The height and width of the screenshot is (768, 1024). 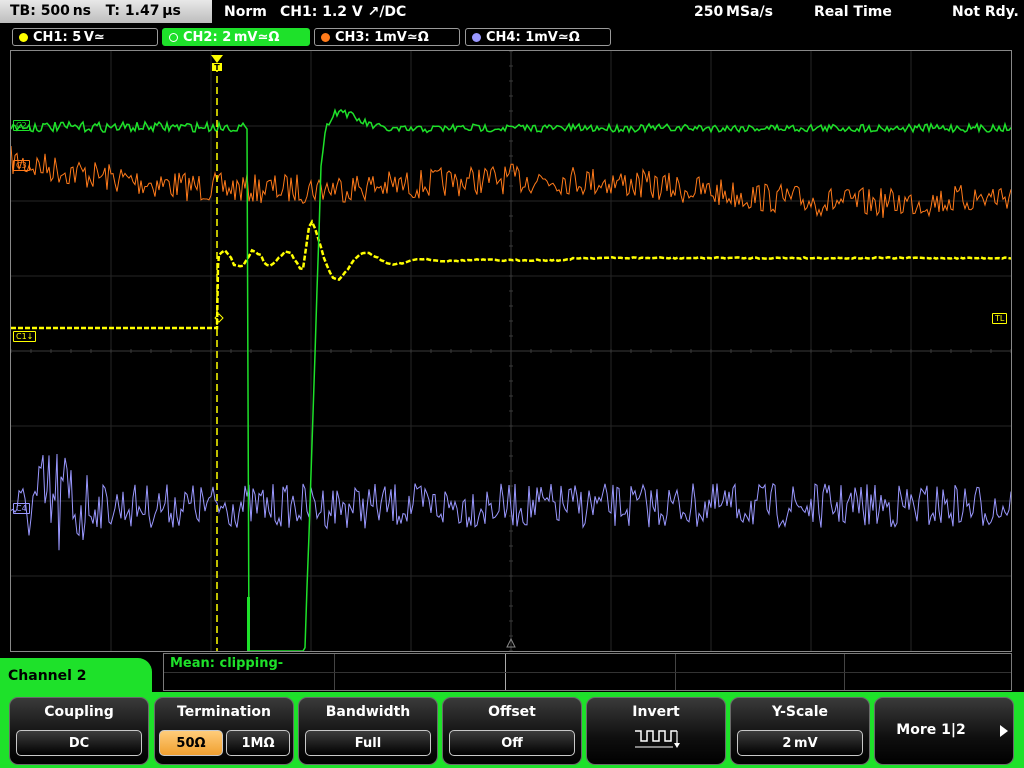 What do you see at coordinates (224, 712) in the screenshot?
I see `termination-label: Termination` at bounding box center [224, 712].